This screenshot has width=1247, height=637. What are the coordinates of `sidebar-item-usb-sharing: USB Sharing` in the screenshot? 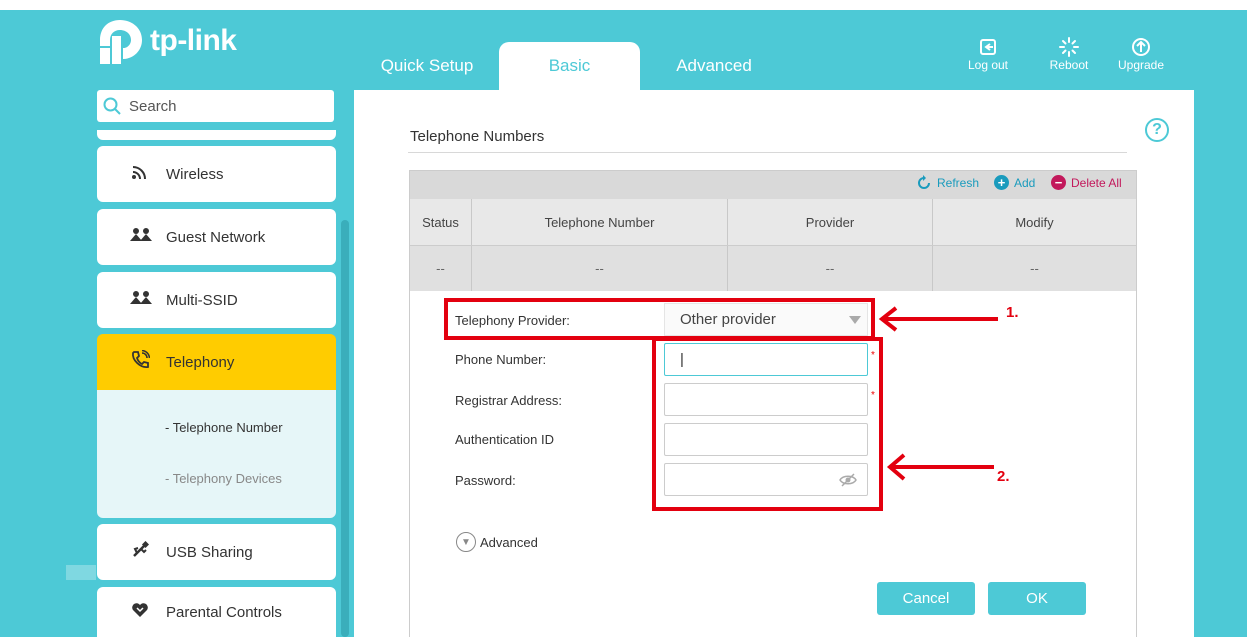 It's located at (216, 552).